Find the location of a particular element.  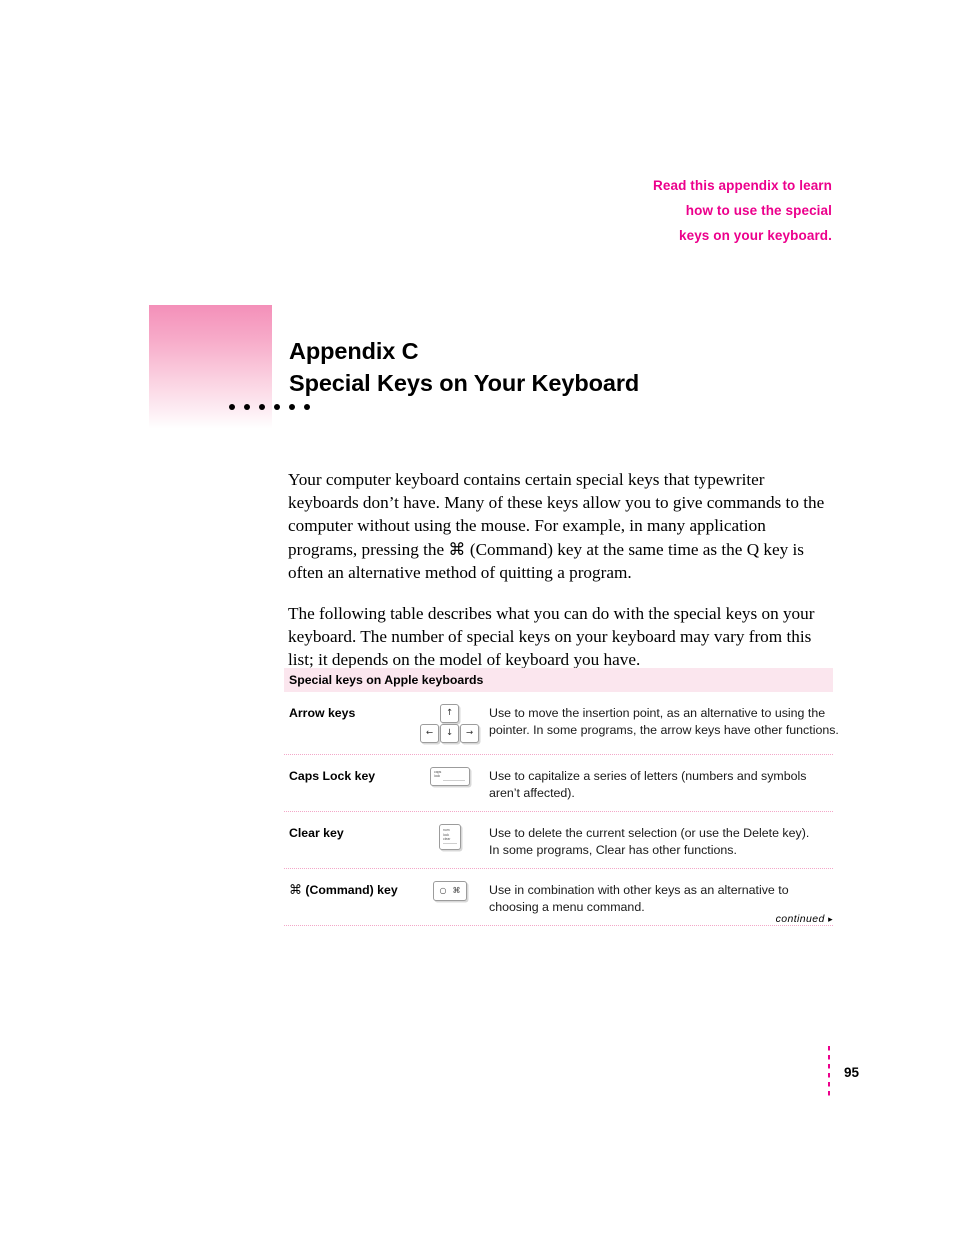

arrow-up-keycap-icon: ↑ is located at coordinates (449, 713).